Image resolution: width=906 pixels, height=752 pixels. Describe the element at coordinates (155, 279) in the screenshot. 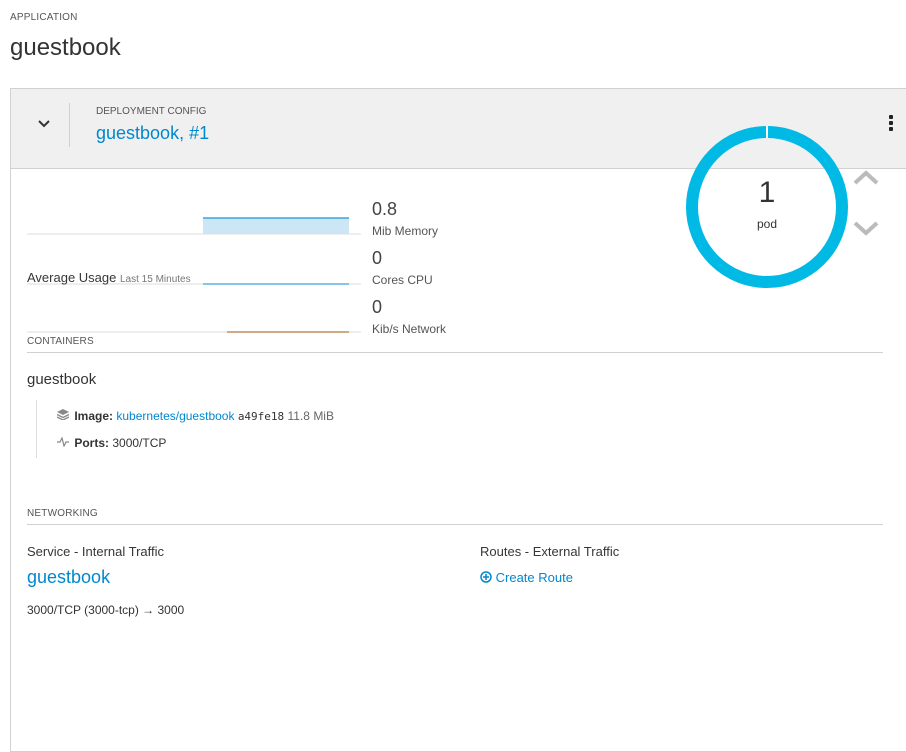

I see `average-usage-range: Last 15 Minutes` at that location.